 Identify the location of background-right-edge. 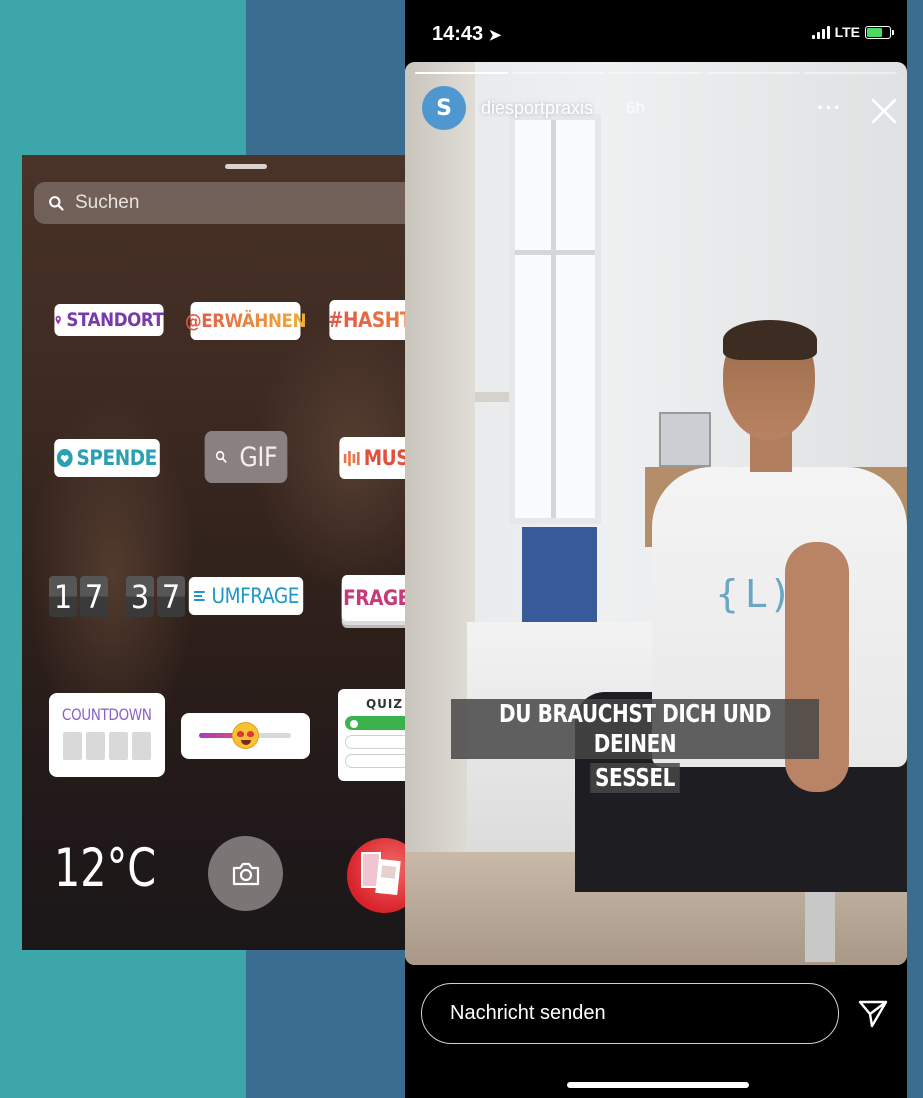
(914, 549).